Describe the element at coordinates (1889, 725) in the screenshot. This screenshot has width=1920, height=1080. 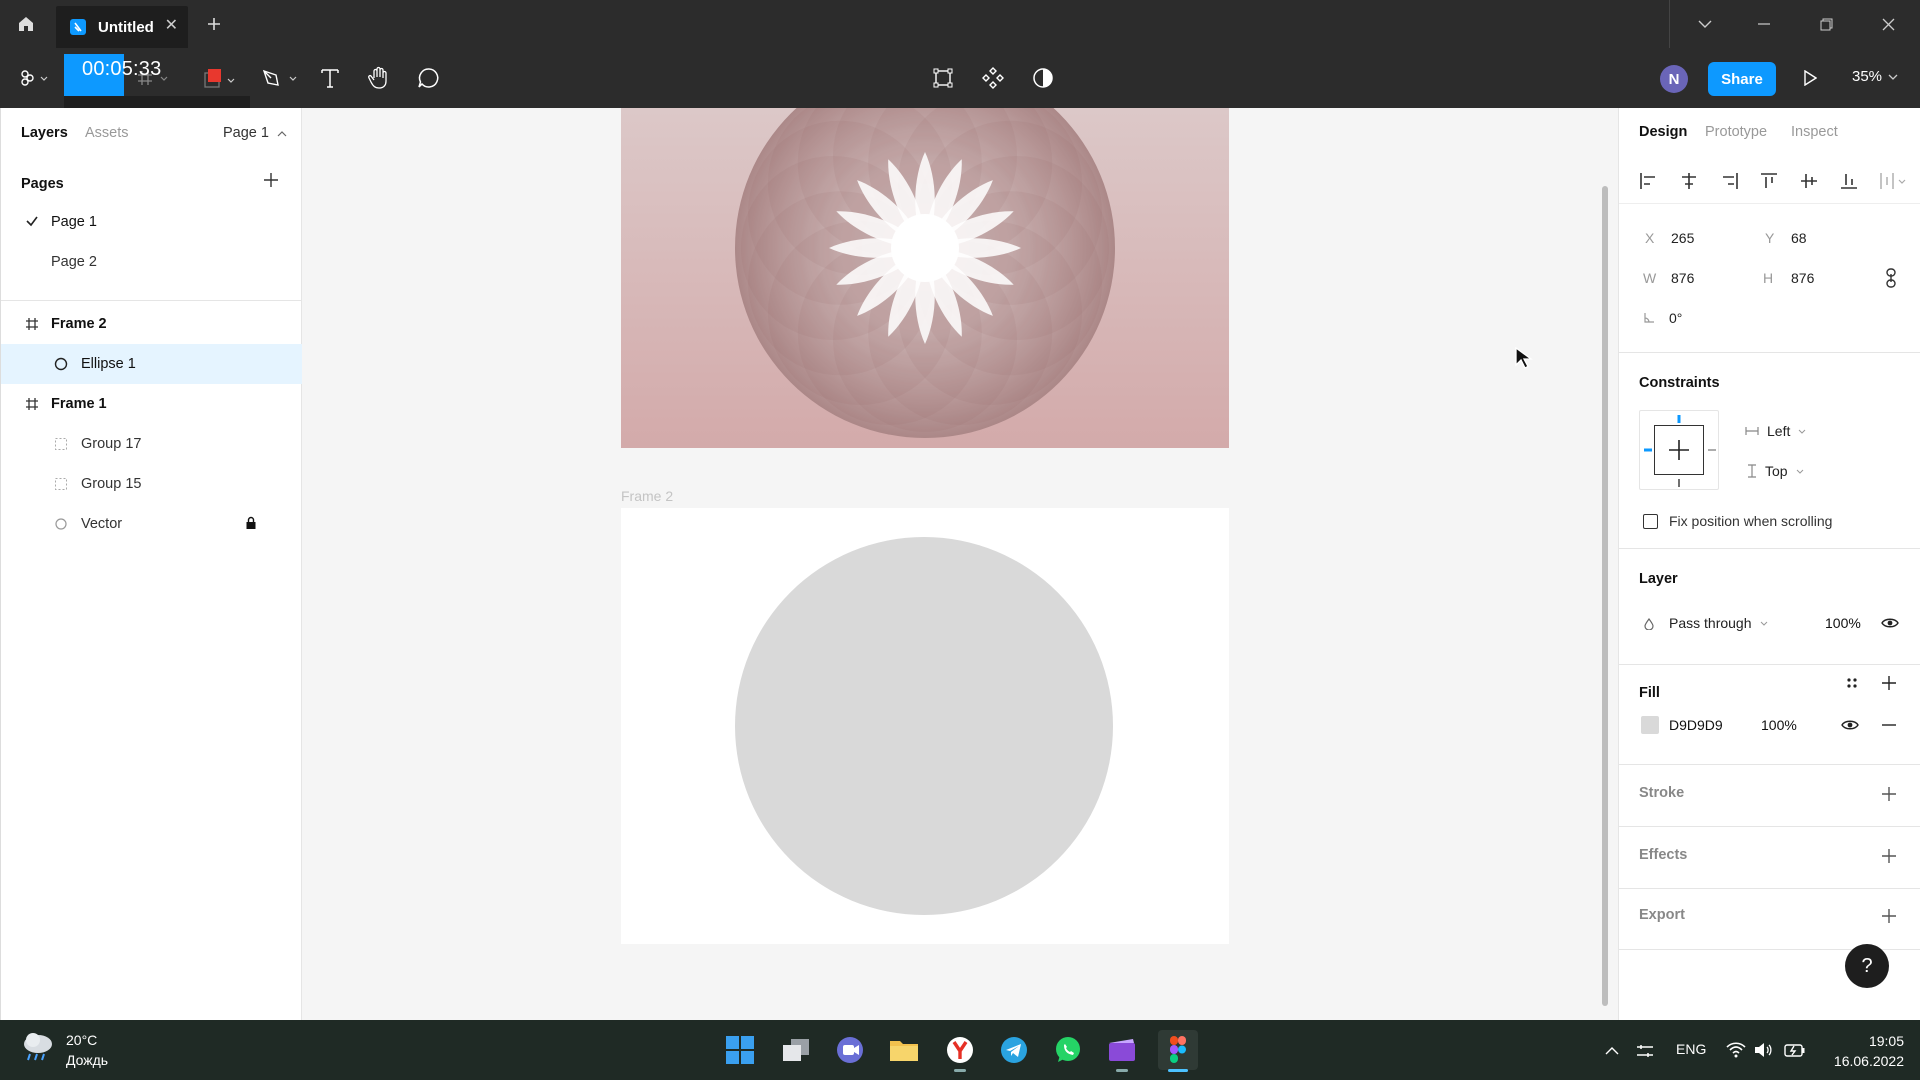
I see `remove-fill-icon` at that location.